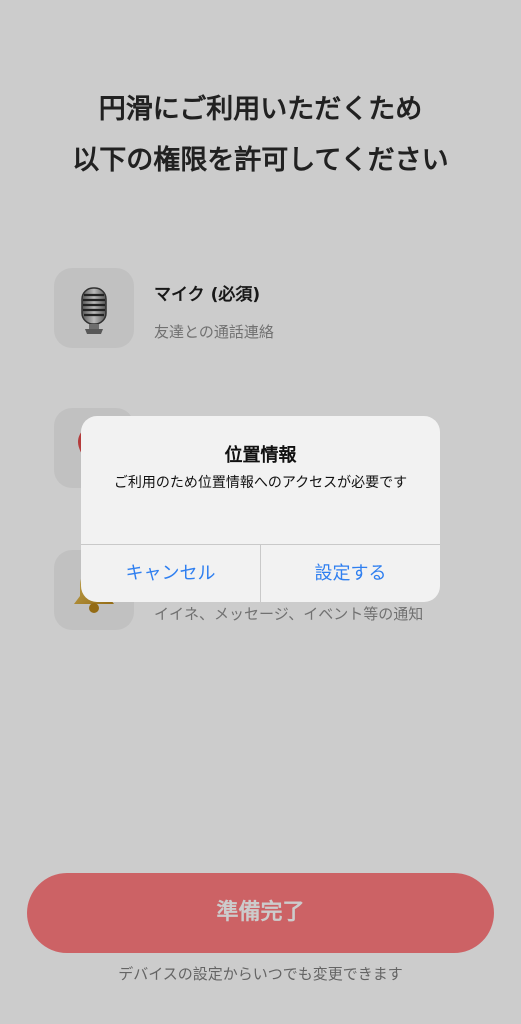  I want to click on alert-message: ご利用のため位置情報へのアクセスが必要です, so click(260, 483).